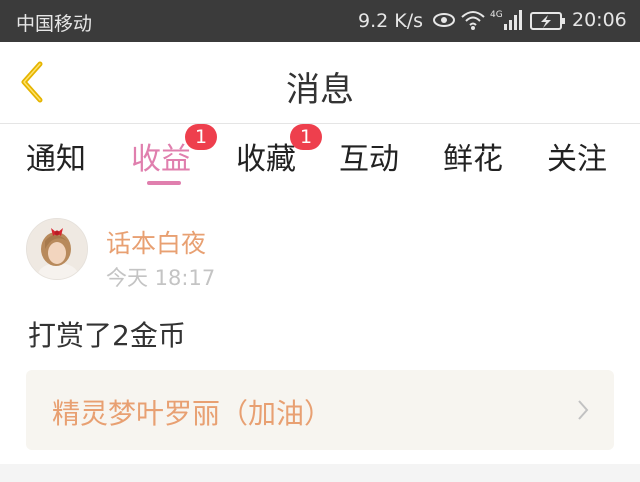 This screenshot has width=640, height=482. Describe the element at coordinates (444, 22) in the screenshot. I see `eye-icon` at that location.